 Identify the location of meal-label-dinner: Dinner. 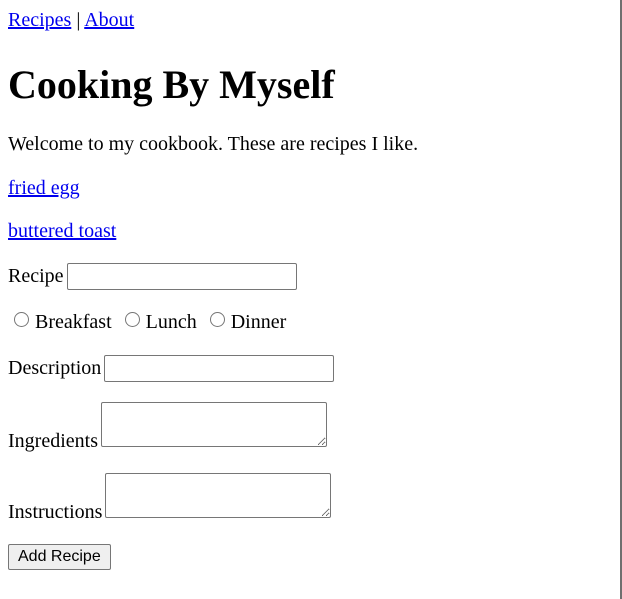
(258, 322).